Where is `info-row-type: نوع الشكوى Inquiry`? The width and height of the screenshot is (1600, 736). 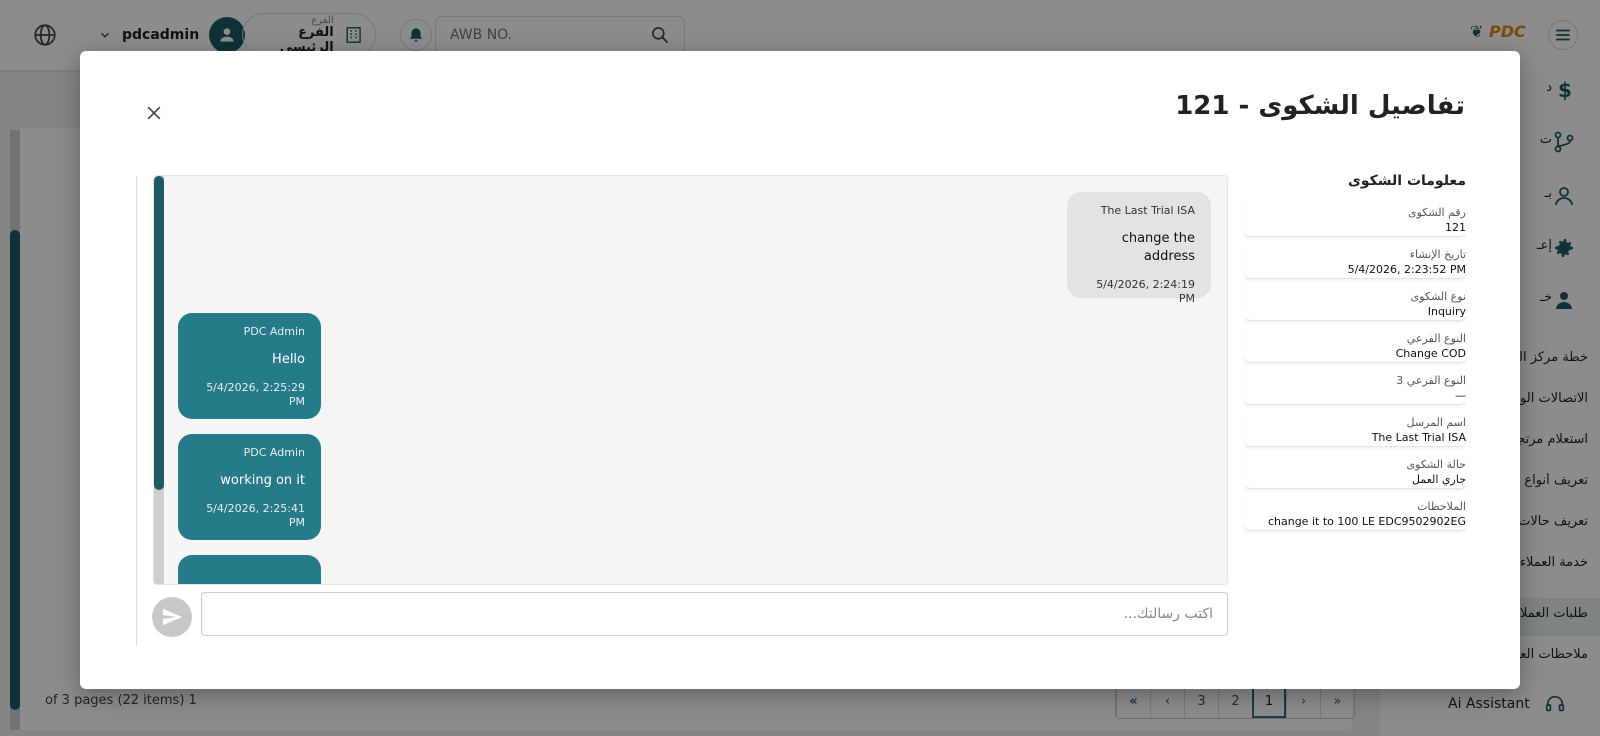
info-row-type: نوع الشكوى Inquiry is located at coordinates (1355, 304).